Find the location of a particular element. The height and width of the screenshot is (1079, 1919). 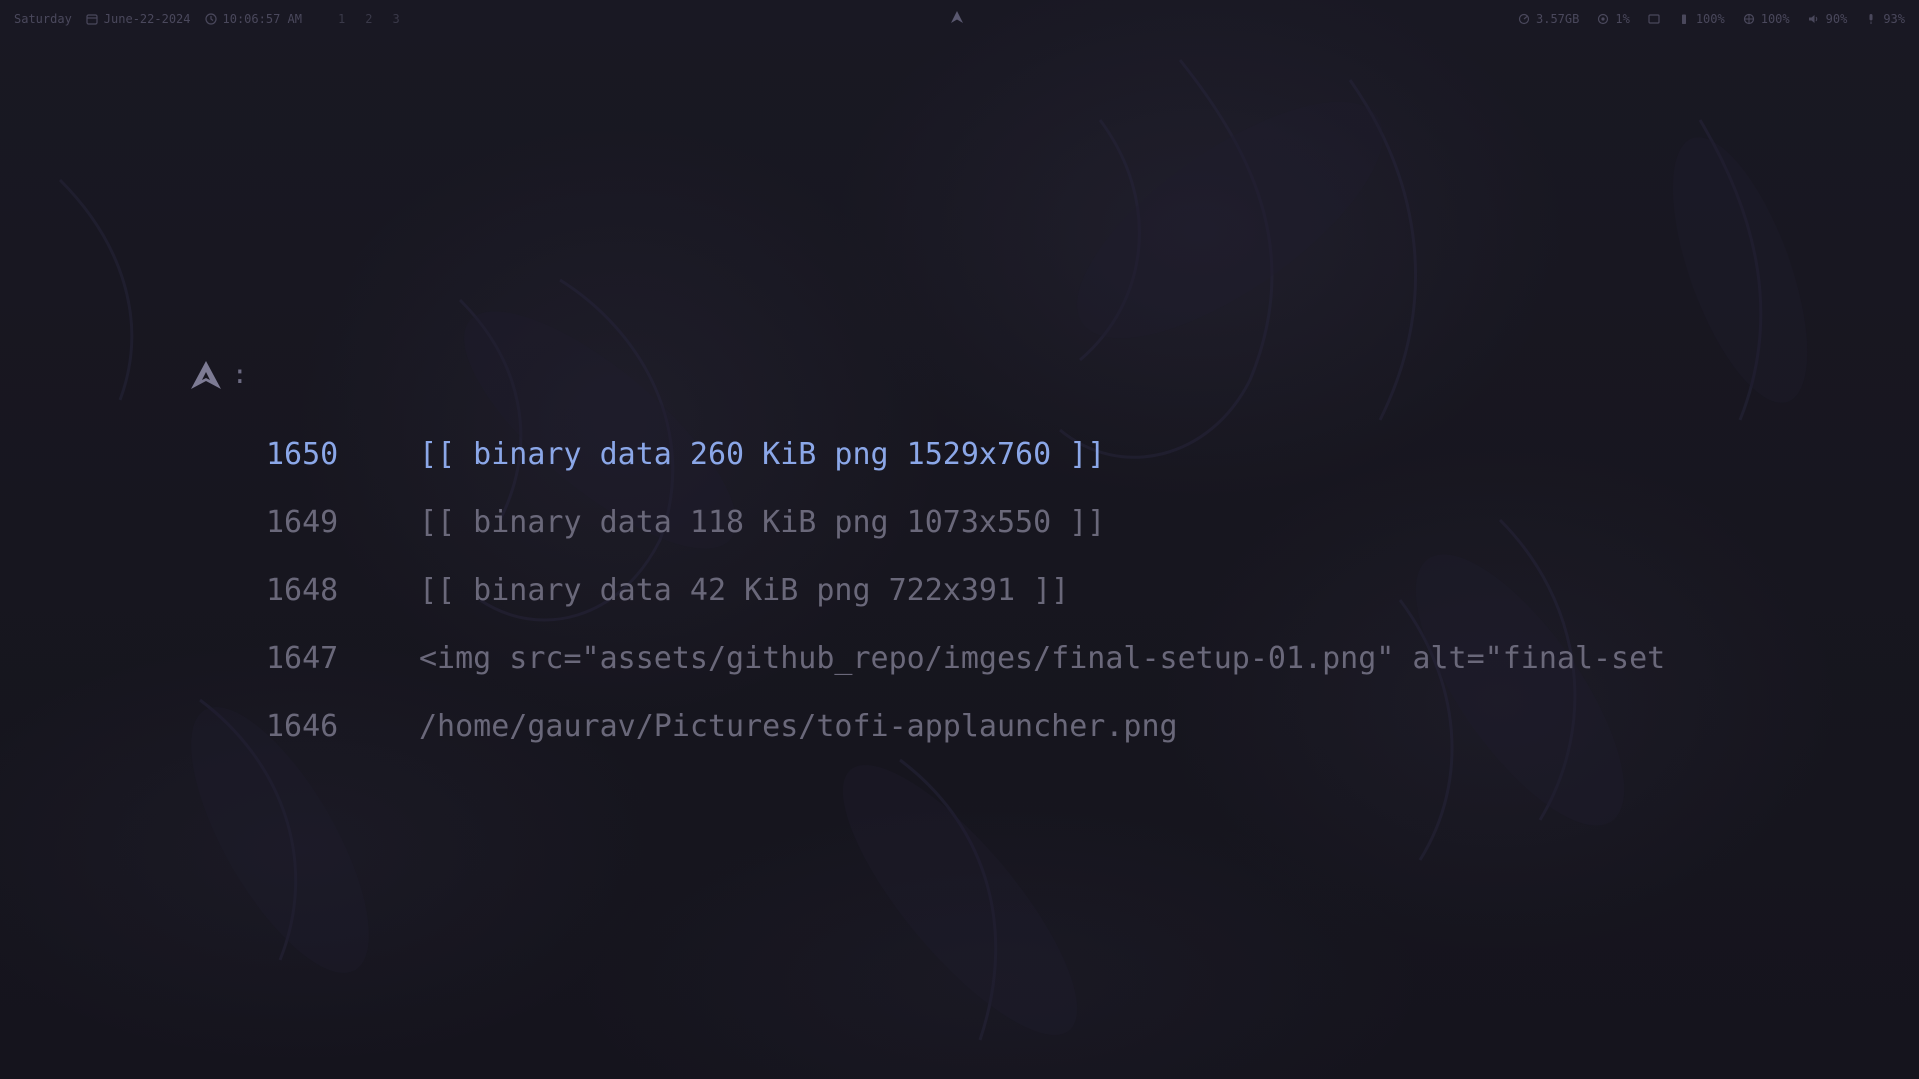

workspace-3: 3 is located at coordinates (395, 19).